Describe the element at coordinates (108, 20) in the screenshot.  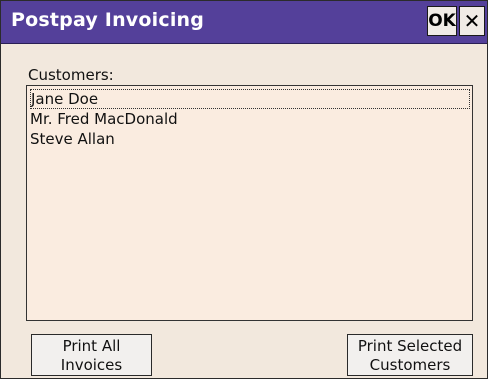
I see `window-title: Postpay Invoicing` at that location.